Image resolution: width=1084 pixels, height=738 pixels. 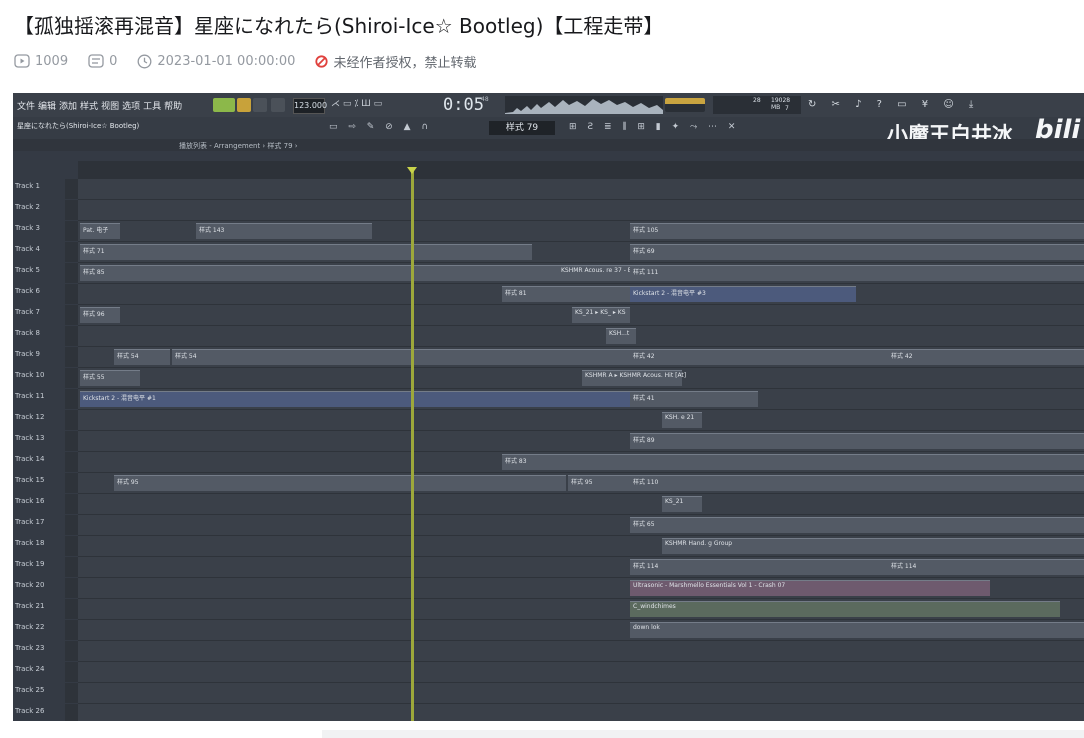 What do you see at coordinates (47, 107) in the screenshot?
I see `menu-item: 编辑` at bounding box center [47, 107].